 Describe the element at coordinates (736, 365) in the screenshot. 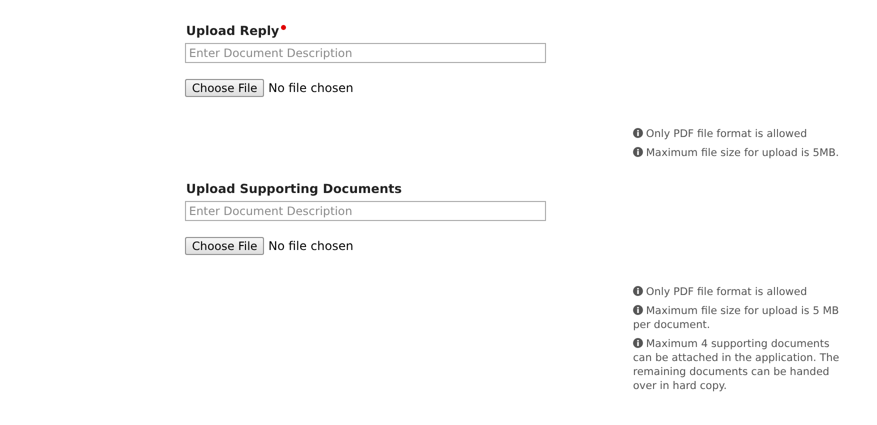

I see `info-note: Maximum 4 supporting documents can be attached in the application. The remaining documents can be handed over in hard copy.` at that location.